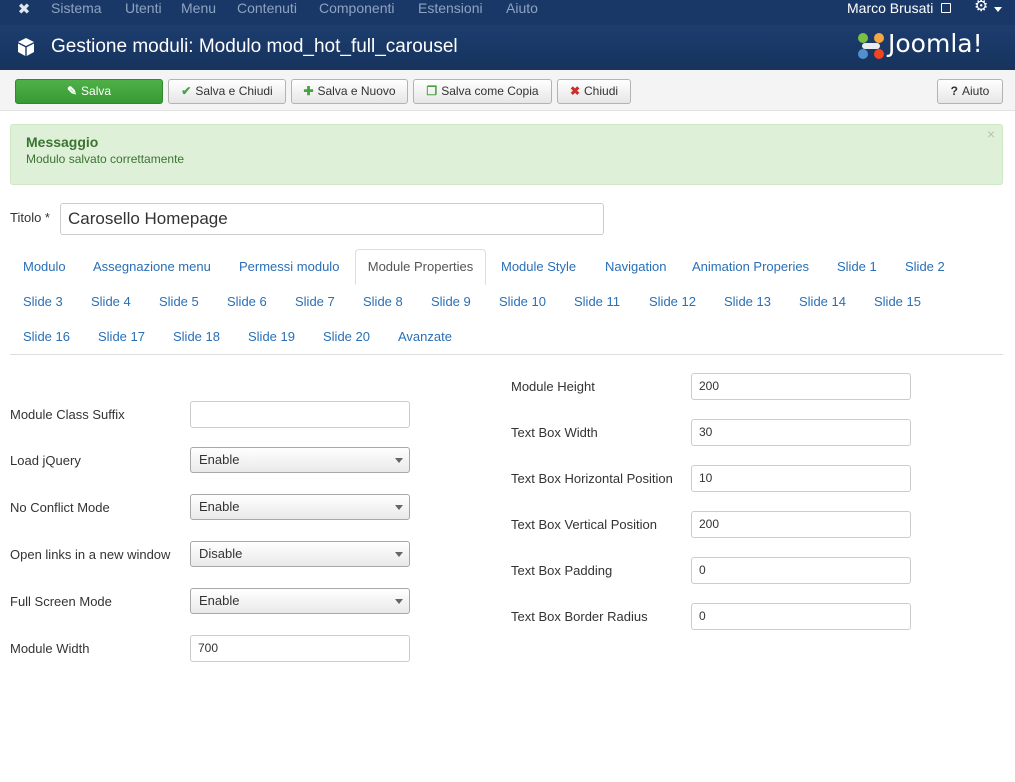 The image size is (1015, 782). What do you see at coordinates (300, 648) in the screenshot?
I see `module-width-input: 700` at bounding box center [300, 648].